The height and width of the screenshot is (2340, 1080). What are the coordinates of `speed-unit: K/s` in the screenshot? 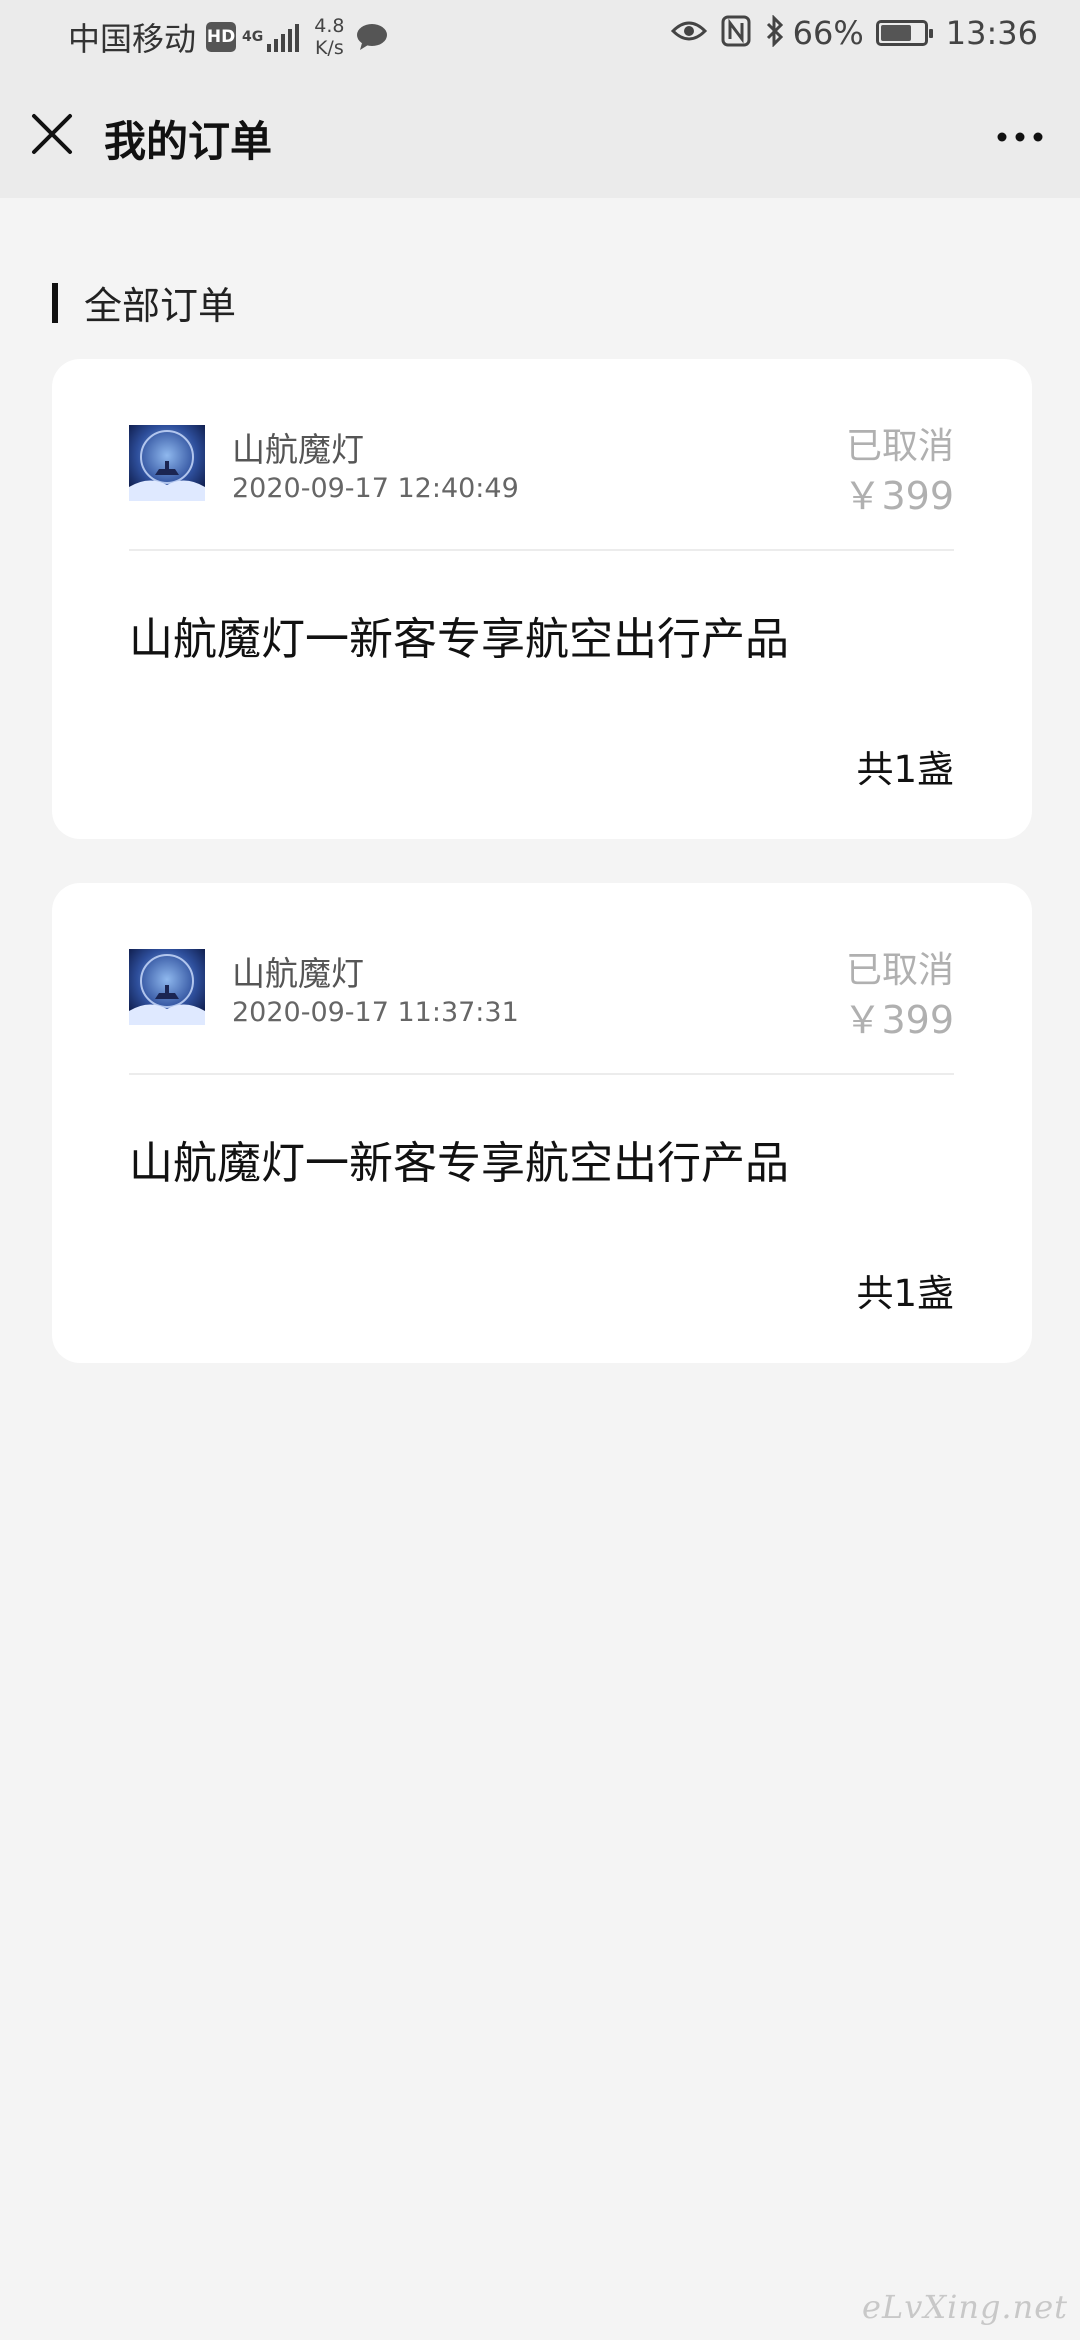 It's located at (329, 48).